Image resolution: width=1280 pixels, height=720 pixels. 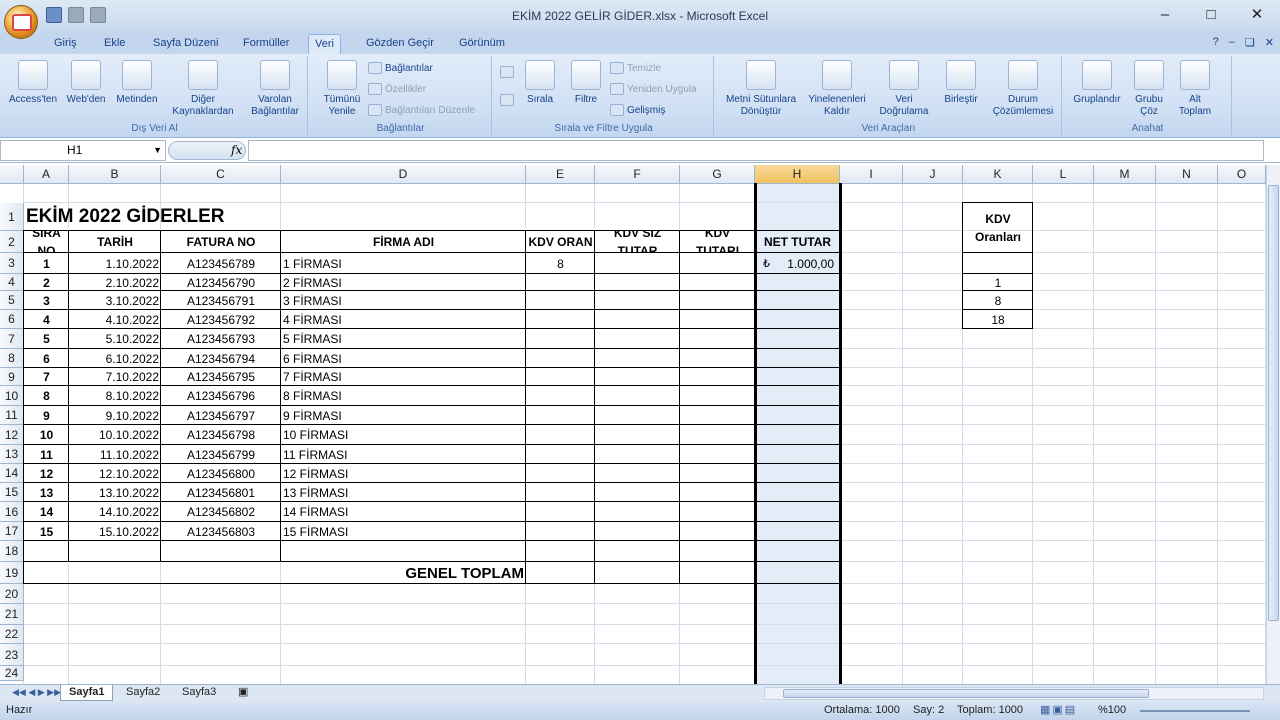 I want to click on cell-tarih: 1.10.2022, so click(x=115, y=263).